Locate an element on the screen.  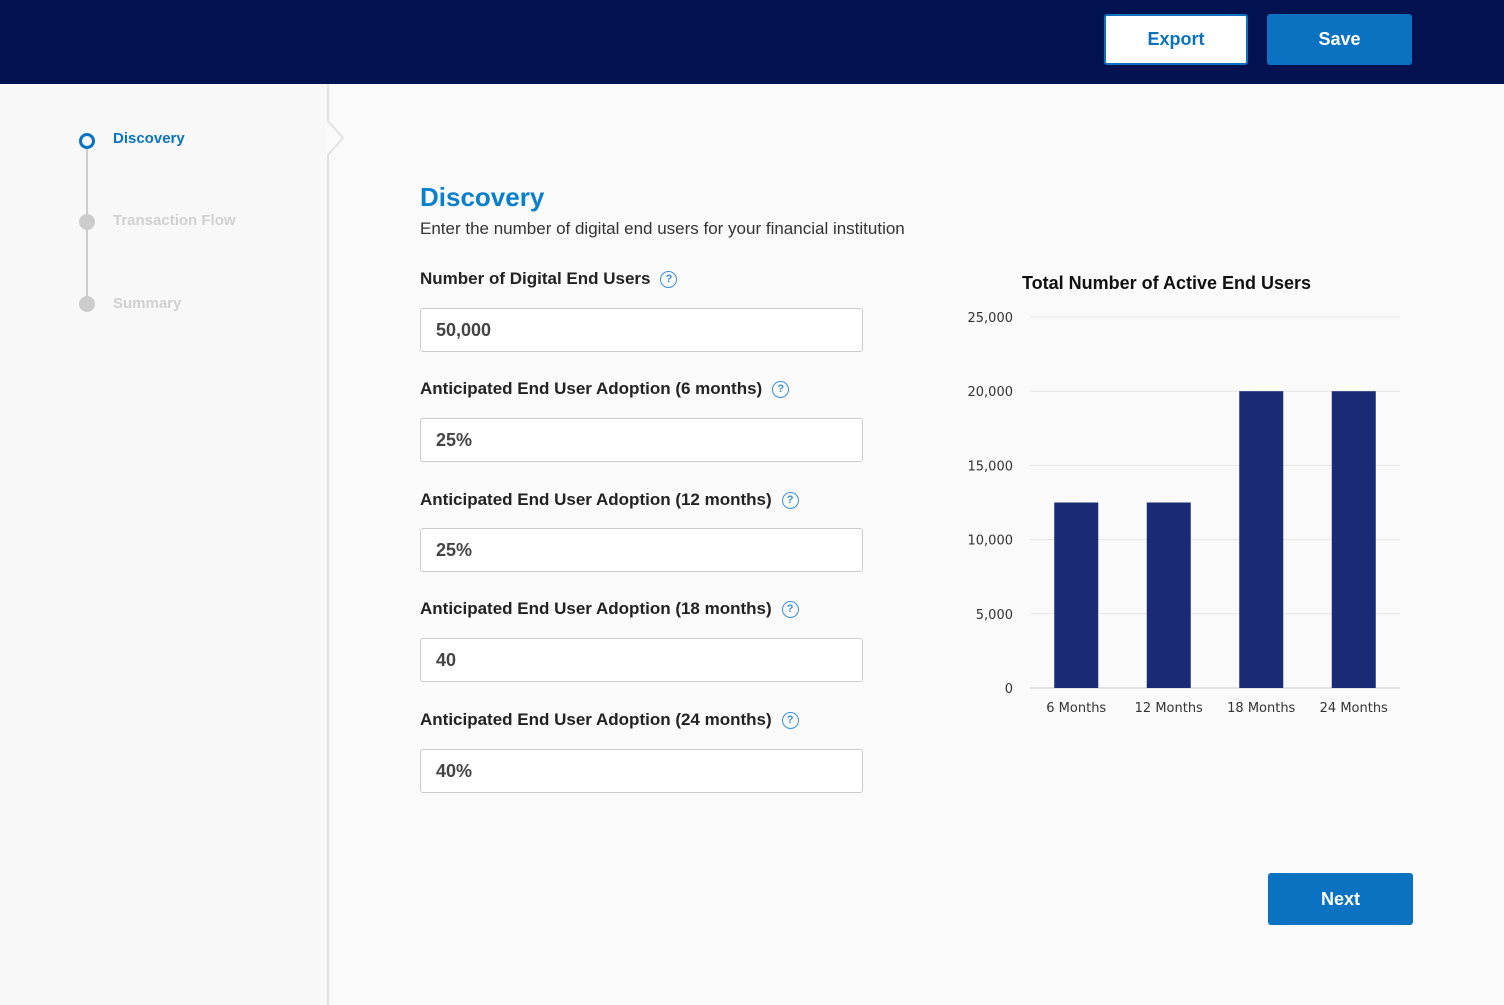
next-button: Next is located at coordinates (1340, 899).